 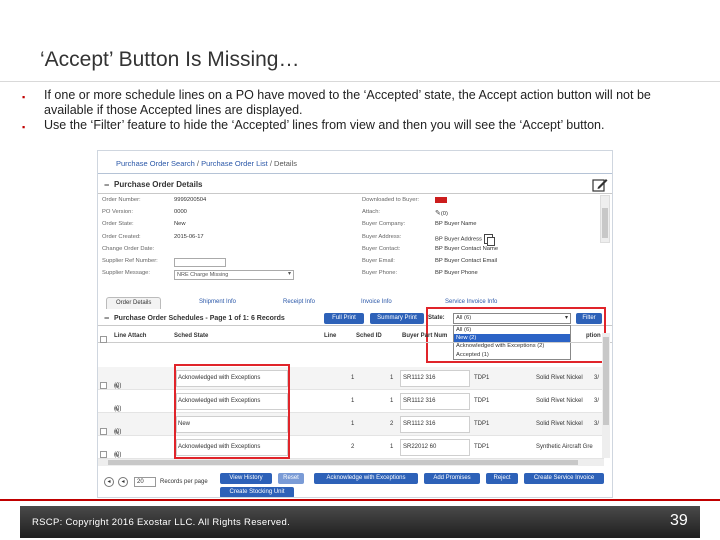 I want to click on description-cell: Solid Rivet Nickel, so click(x=559, y=378).